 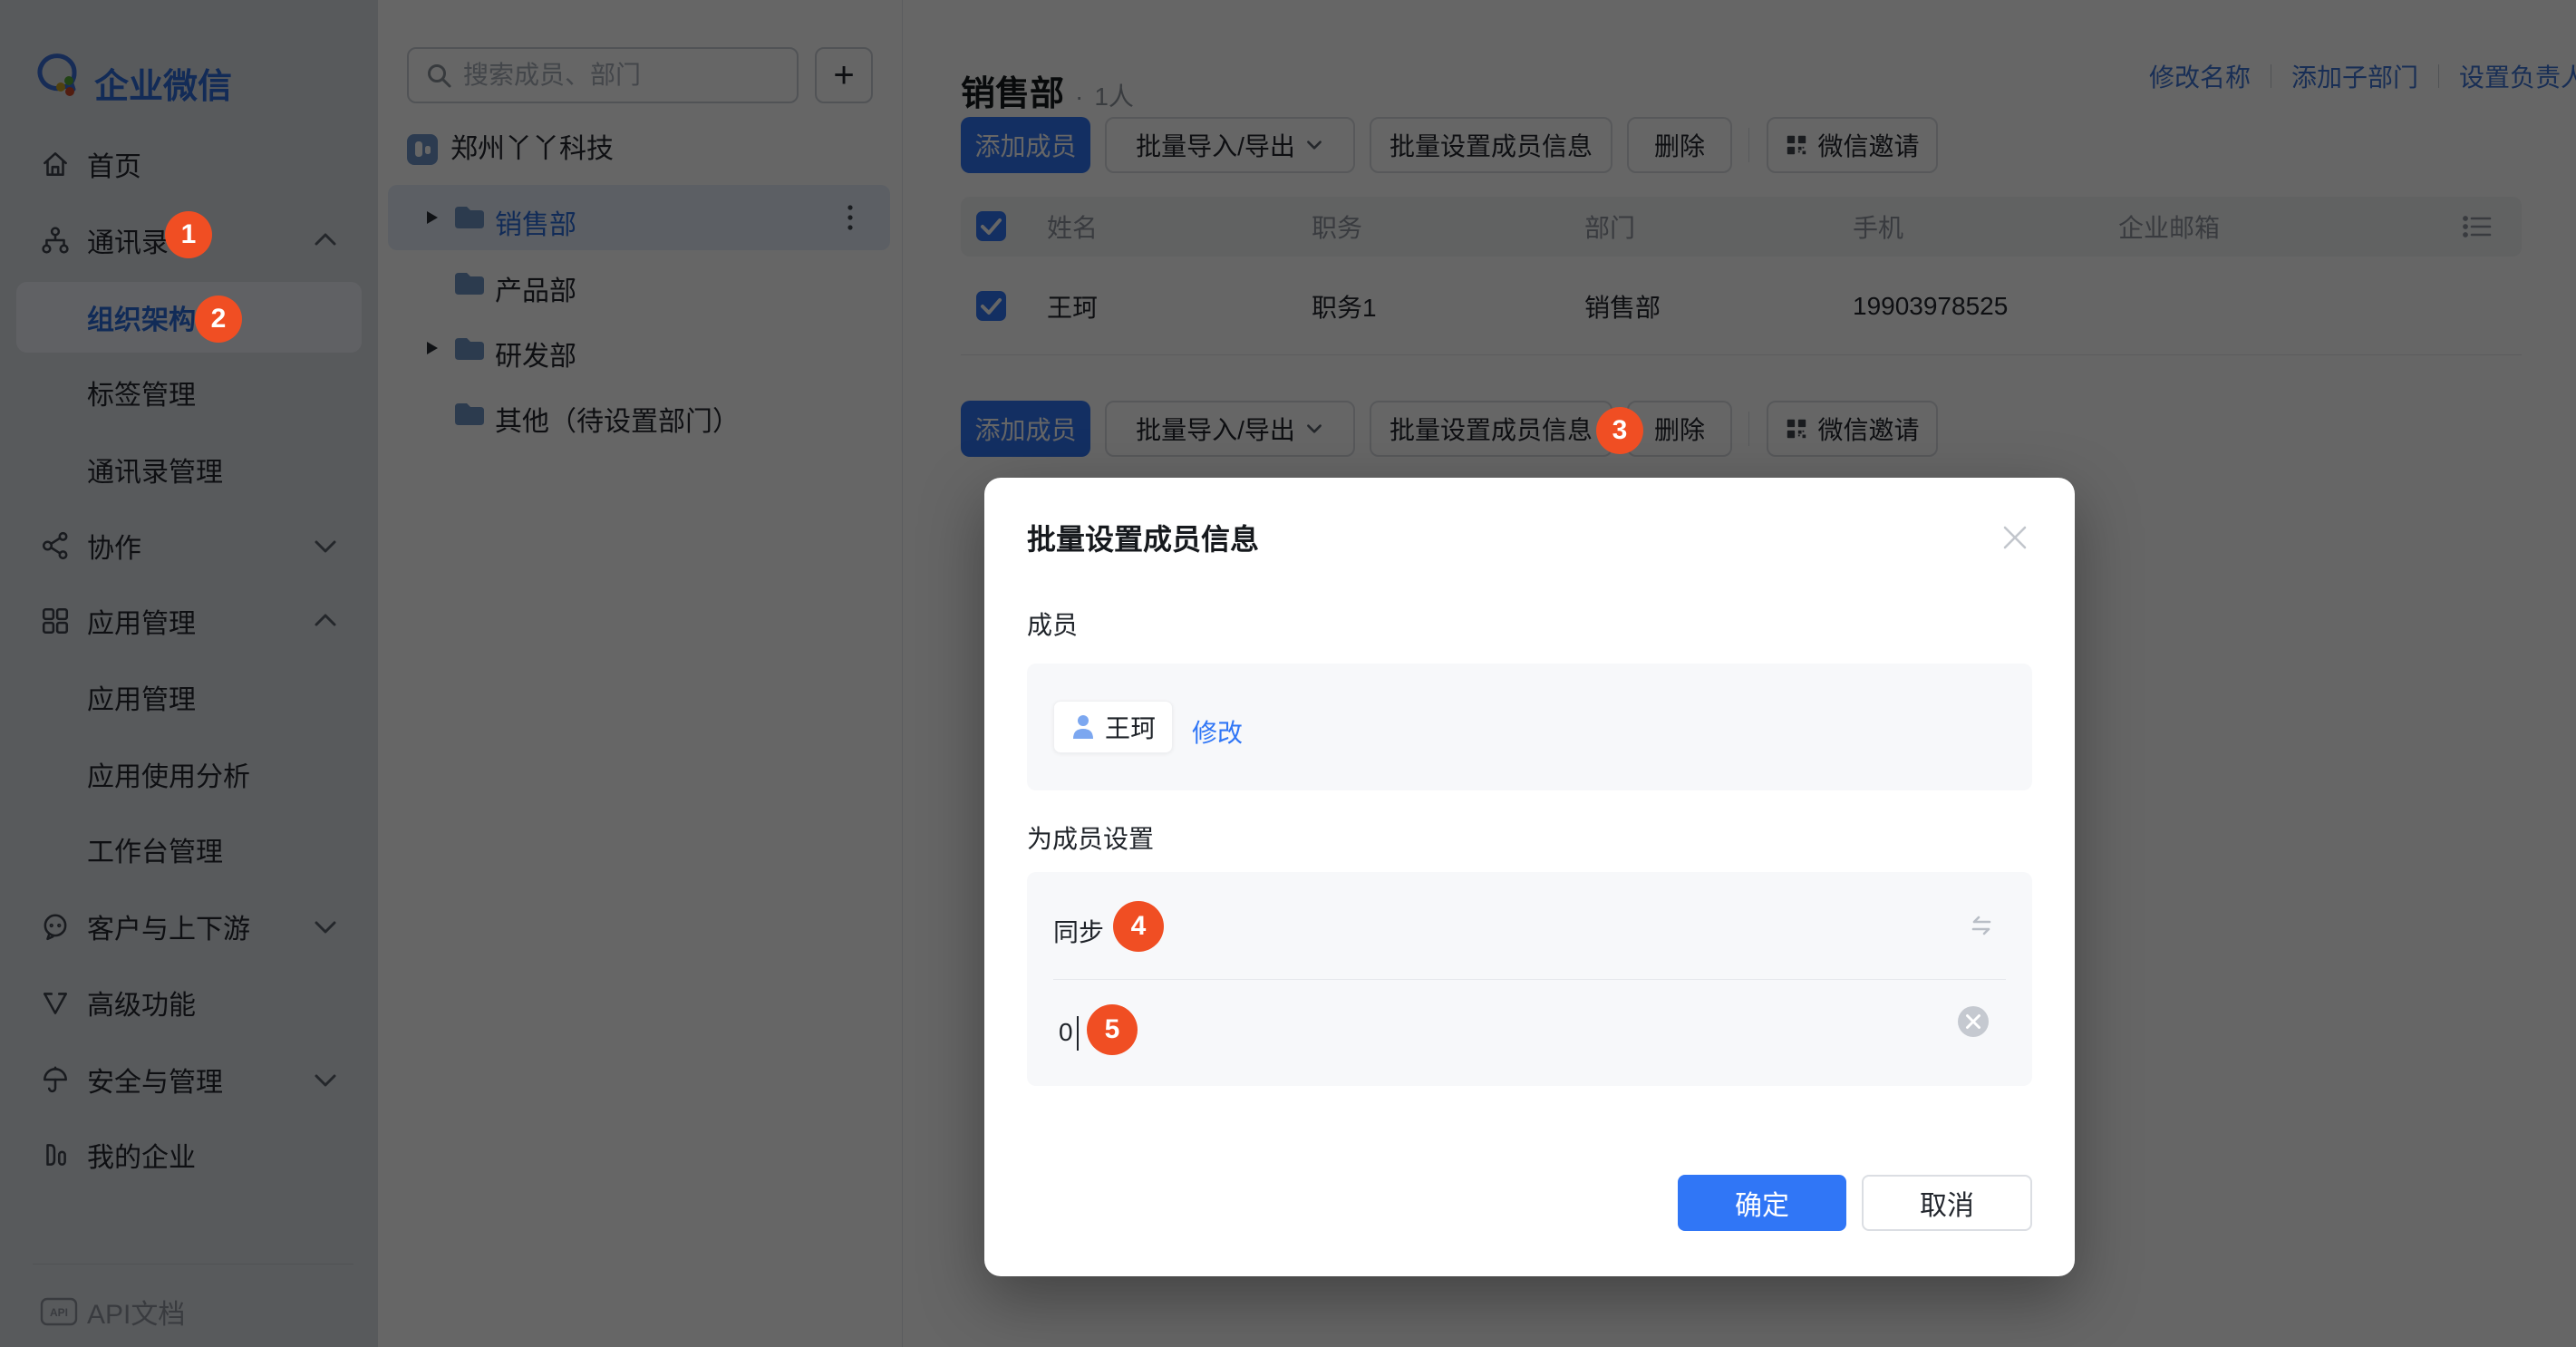 I want to click on settings-section-label: 为成员设置, so click(x=1091, y=839).